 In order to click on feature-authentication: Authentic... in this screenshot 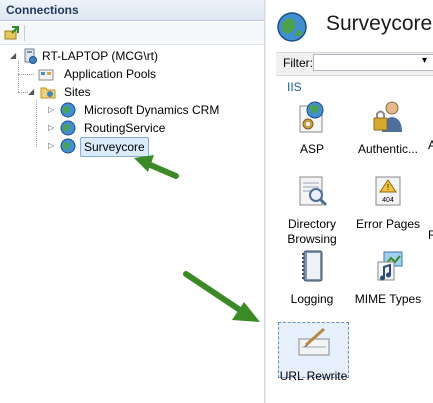, I will do `click(388, 127)`.